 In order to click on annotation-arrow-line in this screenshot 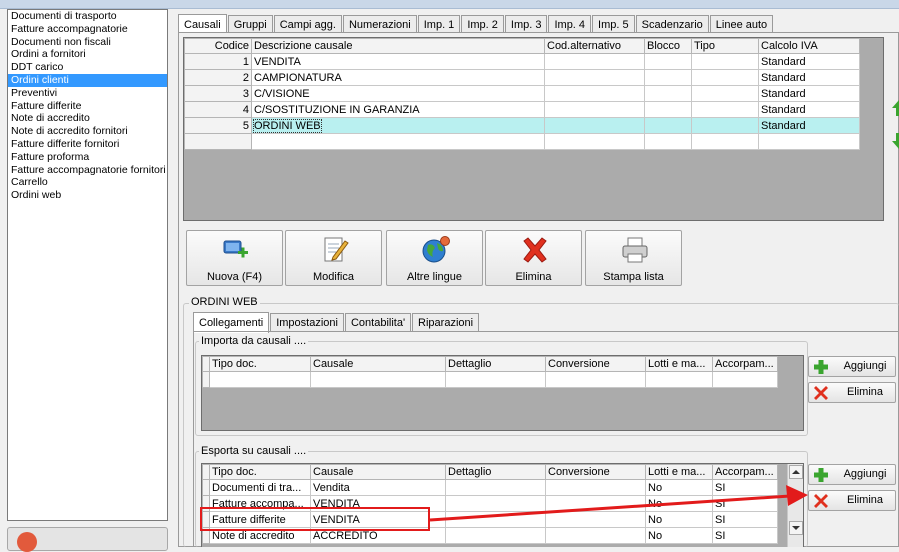, I will do `click(610, 508)`.